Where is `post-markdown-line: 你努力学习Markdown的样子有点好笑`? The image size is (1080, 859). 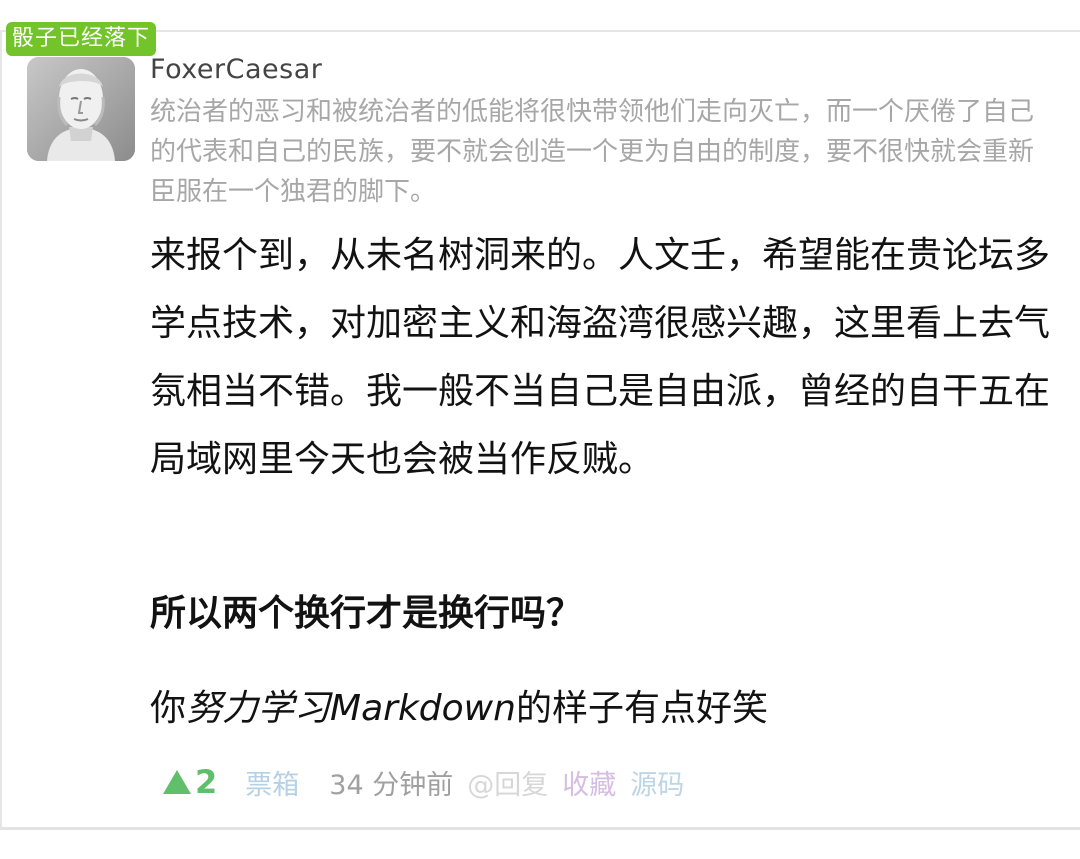 post-markdown-line: 你努力学习Markdown的样子有点好笑 is located at coordinates (459, 709).